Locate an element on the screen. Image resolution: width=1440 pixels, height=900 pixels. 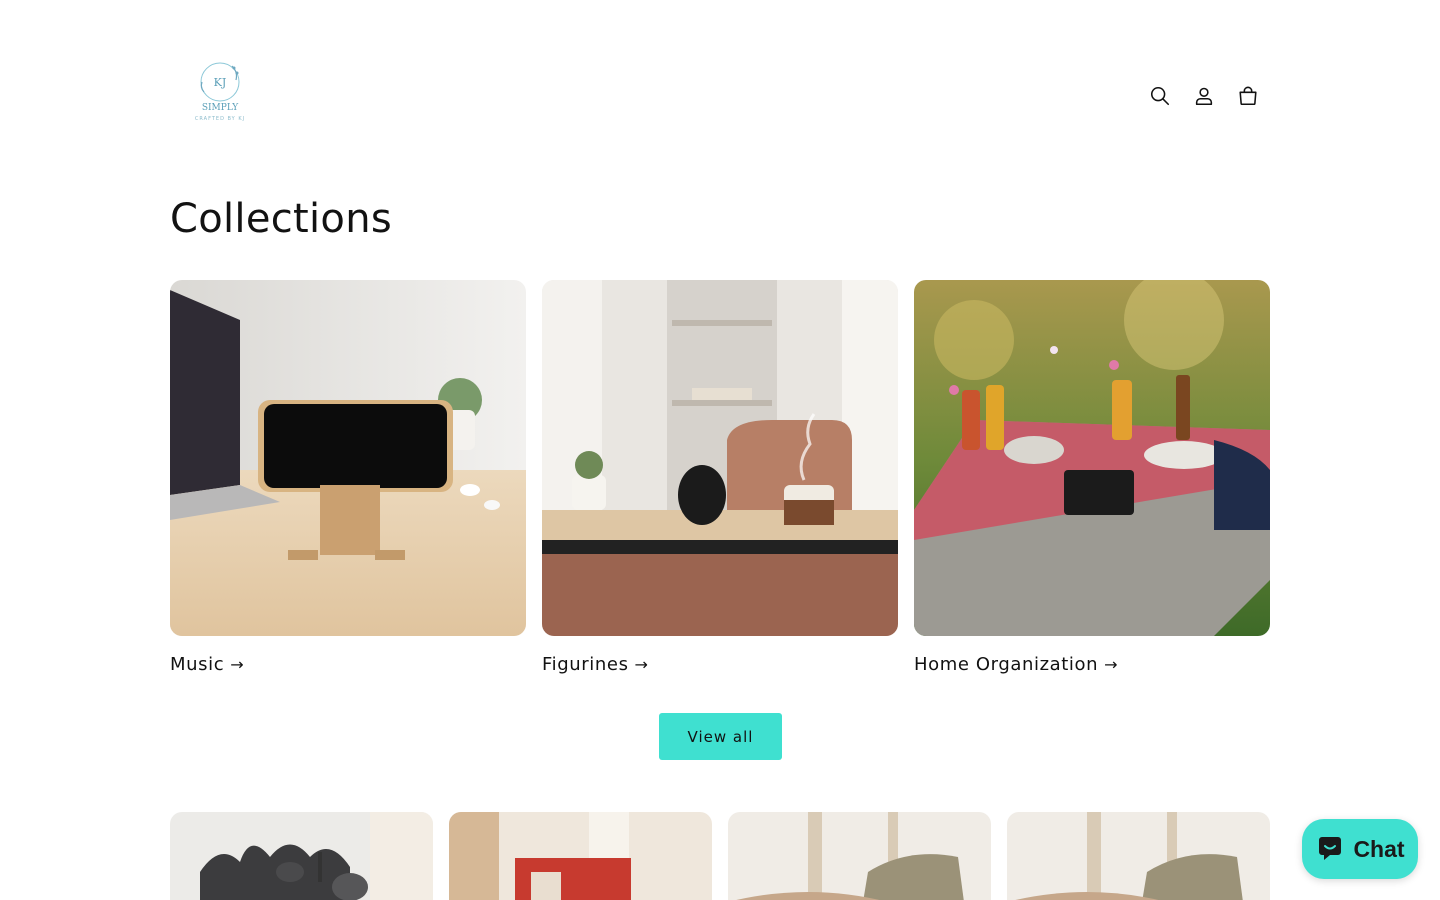
search-icon is located at coordinates (1160, 96).